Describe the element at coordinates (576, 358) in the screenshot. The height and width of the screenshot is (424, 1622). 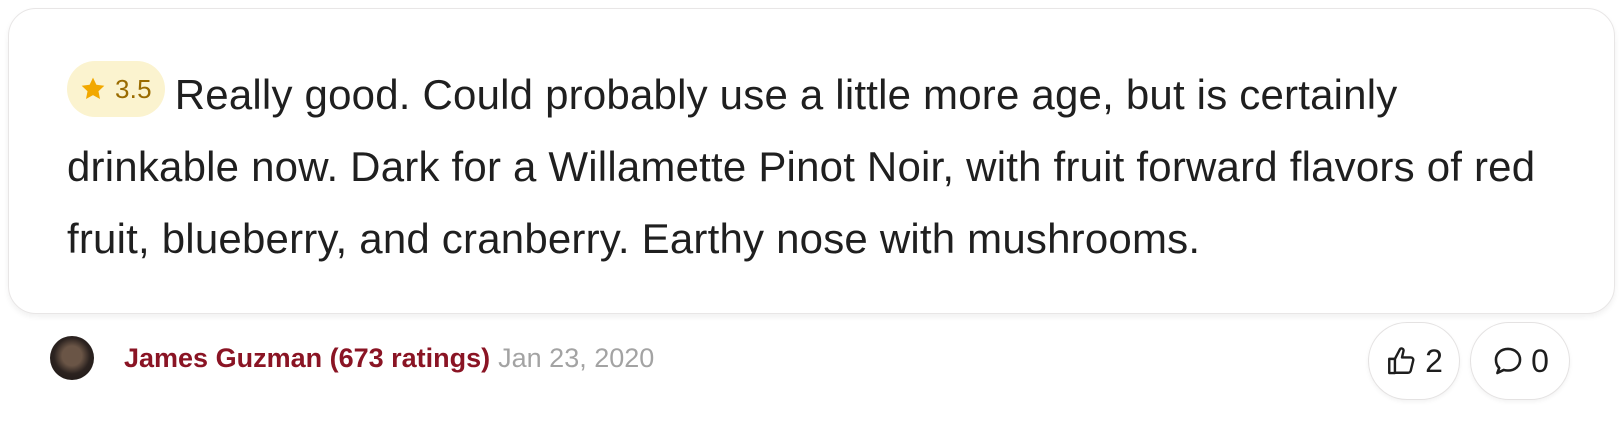
I see `review-date: Jan 23, 2020` at that location.